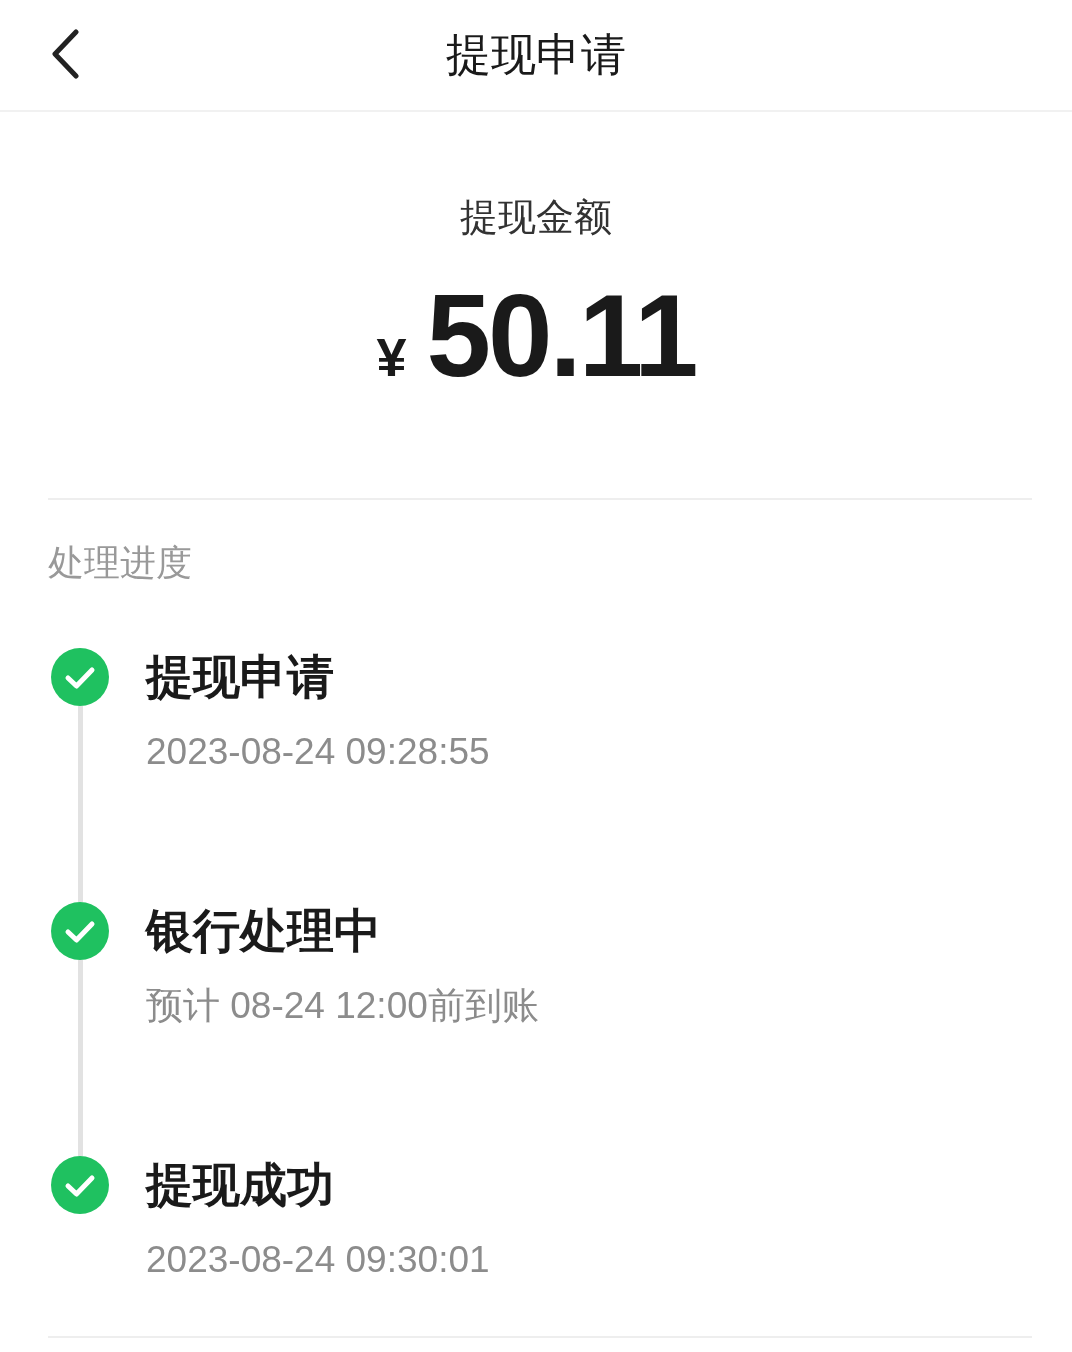 This screenshot has height=1352, width=1072. What do you see at coordinates (240, 1185) in the screenshot?
I see `step-title: 提现成功` at bounding box center [240, 1185].